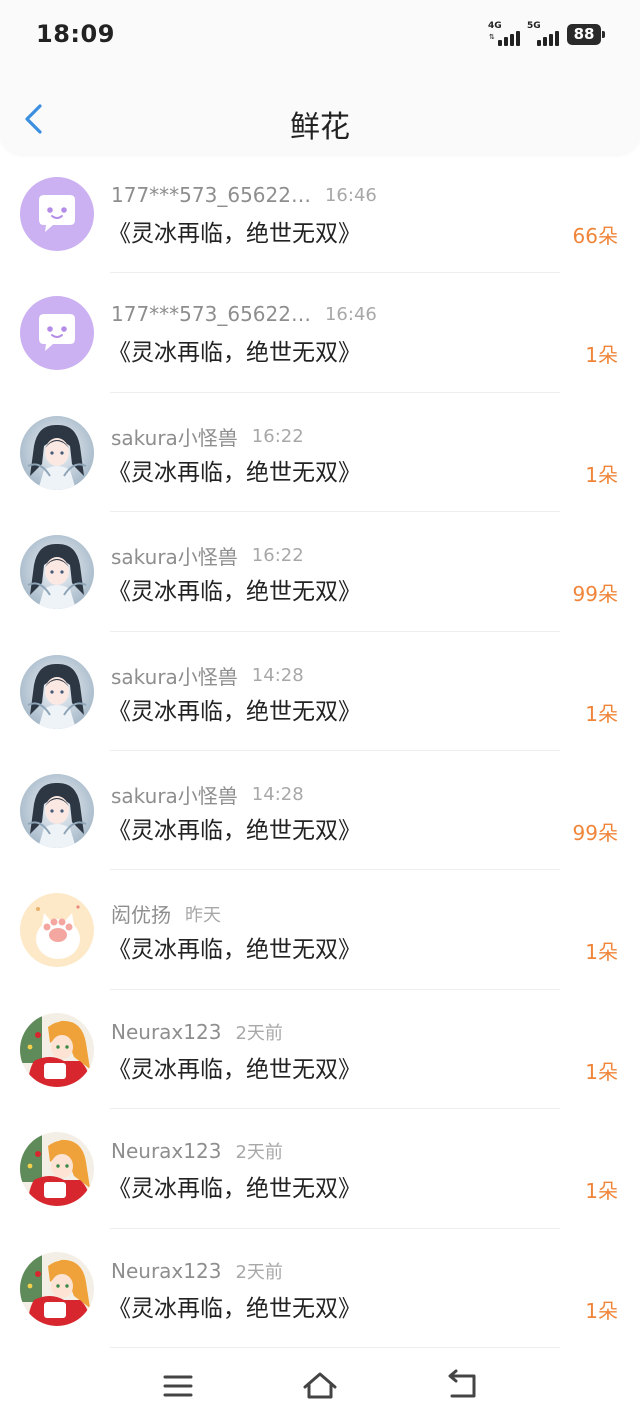 Image resolution: width=640 pixels, height=1422 pixels. I want to click on flower-list-item: sakura小怪兽 14:28 《灵冰再临，绝世无双》 1朵, so click(320, 691).